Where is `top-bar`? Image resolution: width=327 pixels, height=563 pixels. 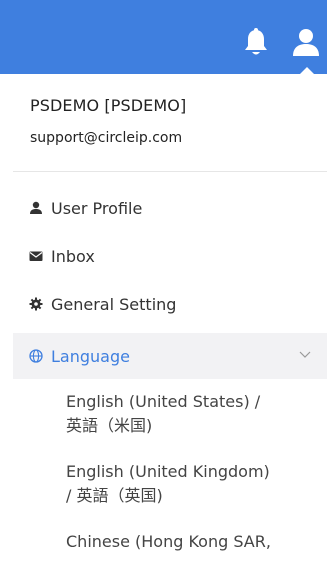
top-bar is located at coordinates (163, 37).